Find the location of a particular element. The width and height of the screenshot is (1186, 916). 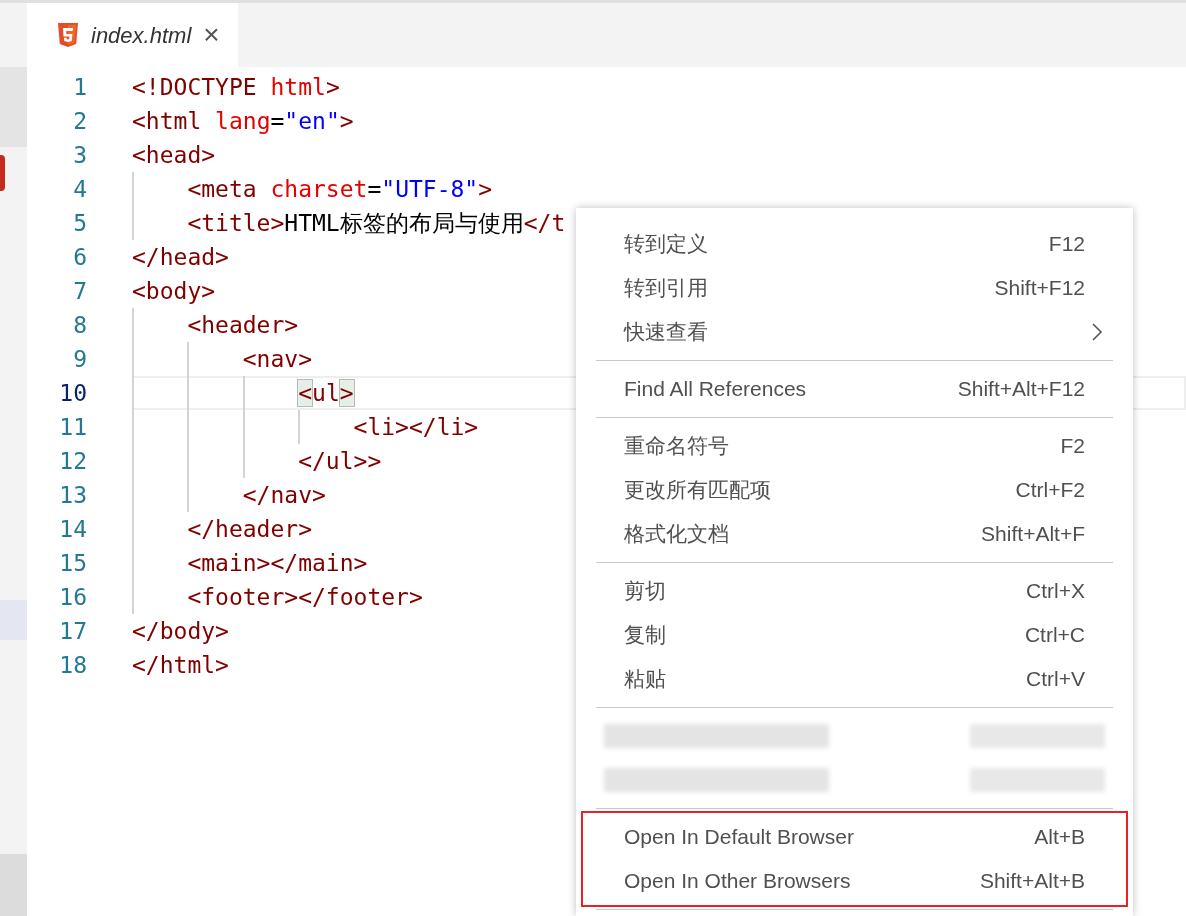

menu-item: Open In Other Browsers Shift+Alt+B is located at coordinates (854, 881).